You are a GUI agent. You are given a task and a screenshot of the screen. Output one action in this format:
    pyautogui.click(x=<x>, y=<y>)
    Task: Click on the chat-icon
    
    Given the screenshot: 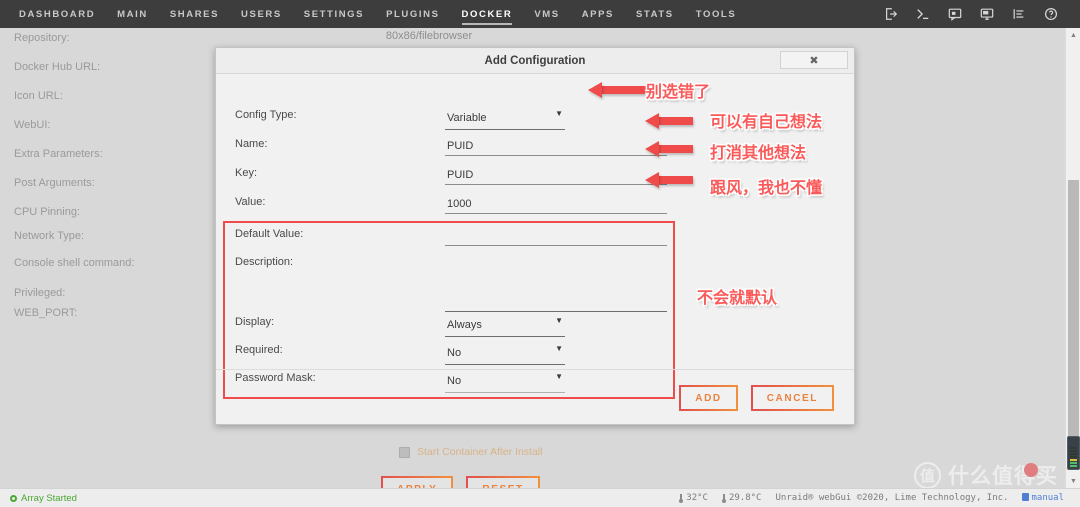 What is the action you would take?
    pyautogui.click(x=954, y=14)
    